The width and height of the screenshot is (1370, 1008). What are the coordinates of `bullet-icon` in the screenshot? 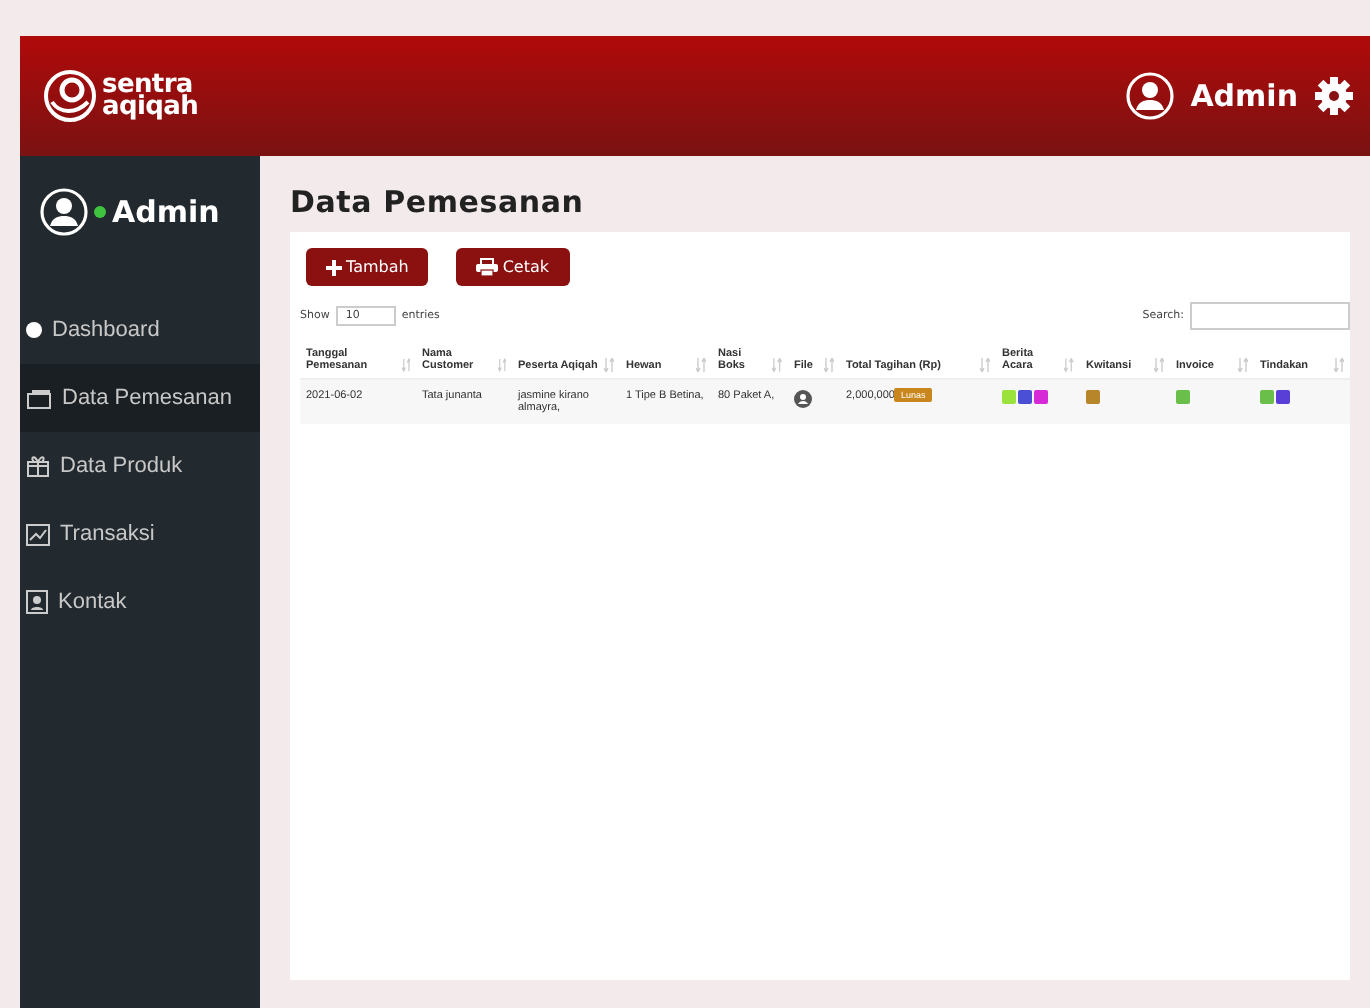 It's located at (34, 330).